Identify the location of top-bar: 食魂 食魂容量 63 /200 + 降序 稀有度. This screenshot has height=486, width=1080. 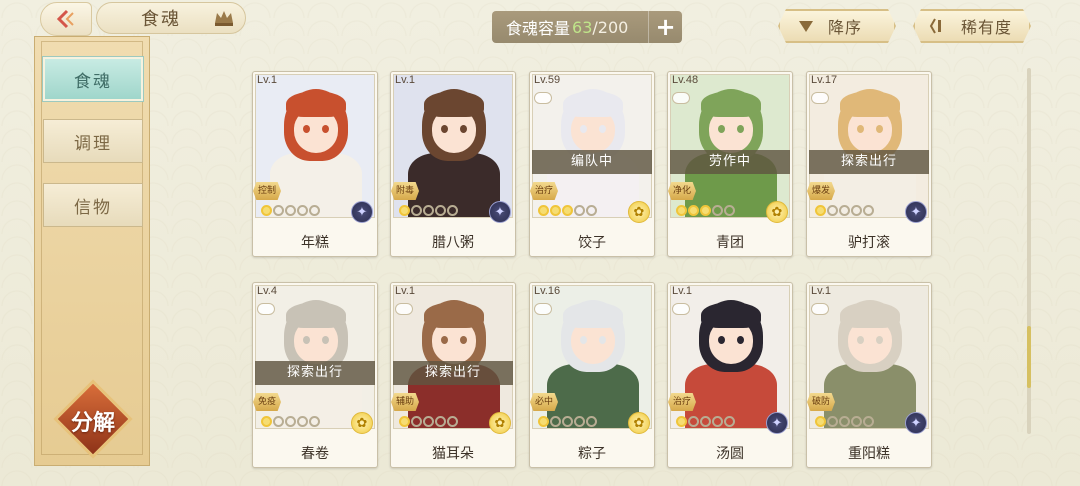
(540, 27).